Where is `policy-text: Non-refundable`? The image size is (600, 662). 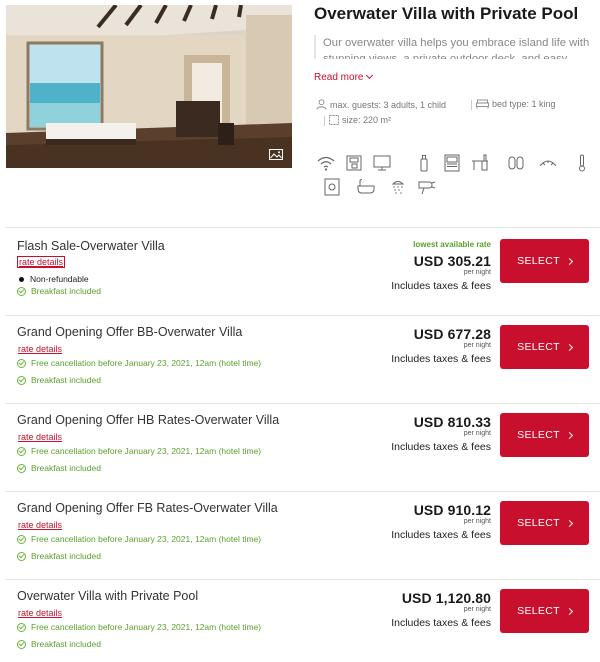 policy-text: Non-refundable is located at coordinates (59, 279).